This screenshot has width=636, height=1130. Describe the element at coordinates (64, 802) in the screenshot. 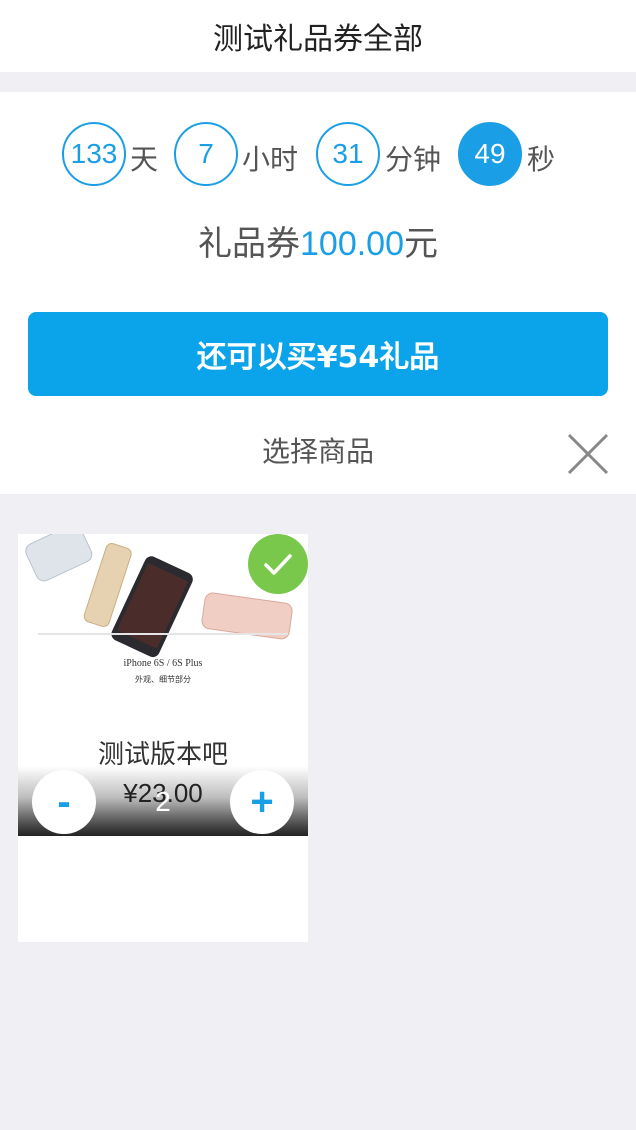

I see `decrease-quantity-button: -` at that location.